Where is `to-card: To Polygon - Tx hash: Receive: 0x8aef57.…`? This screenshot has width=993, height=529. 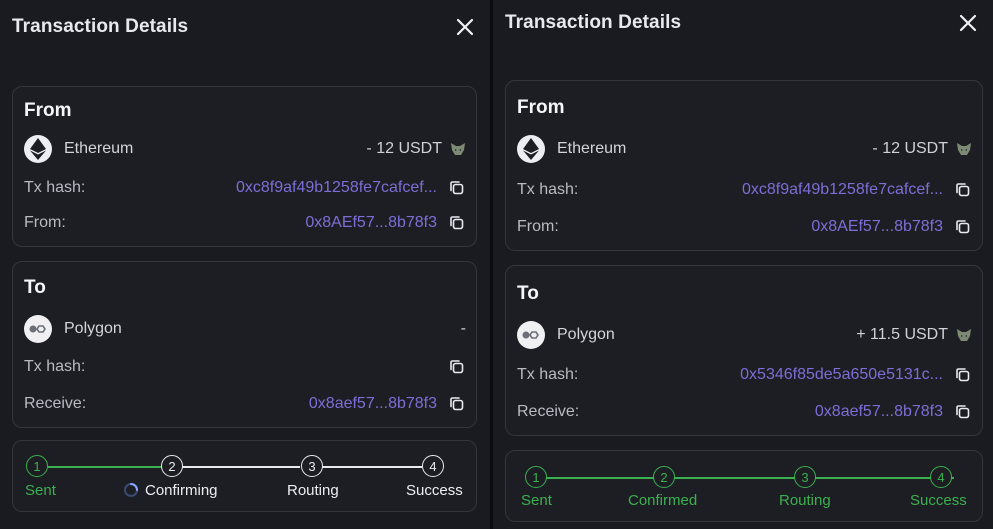
to-card: To Polygon - Tx hash: Receive: 0x8aef57.… is located at coordinates (244, 344).